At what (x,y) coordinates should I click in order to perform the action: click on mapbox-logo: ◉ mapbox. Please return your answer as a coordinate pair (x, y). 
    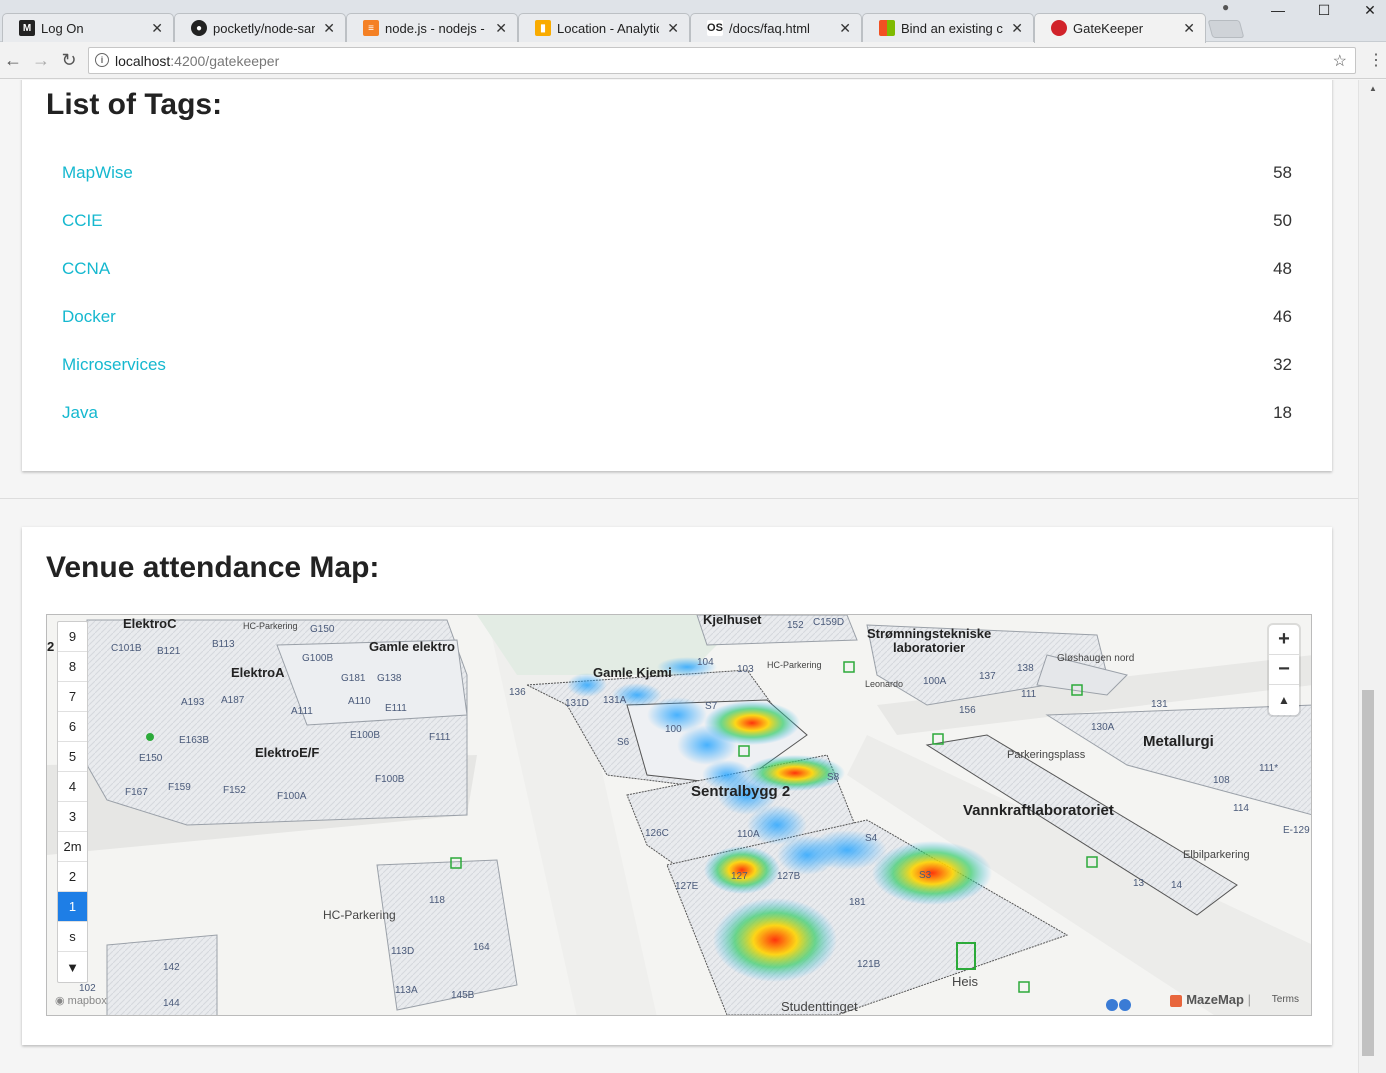
    Looking at the image, I should click on (81, 1000).